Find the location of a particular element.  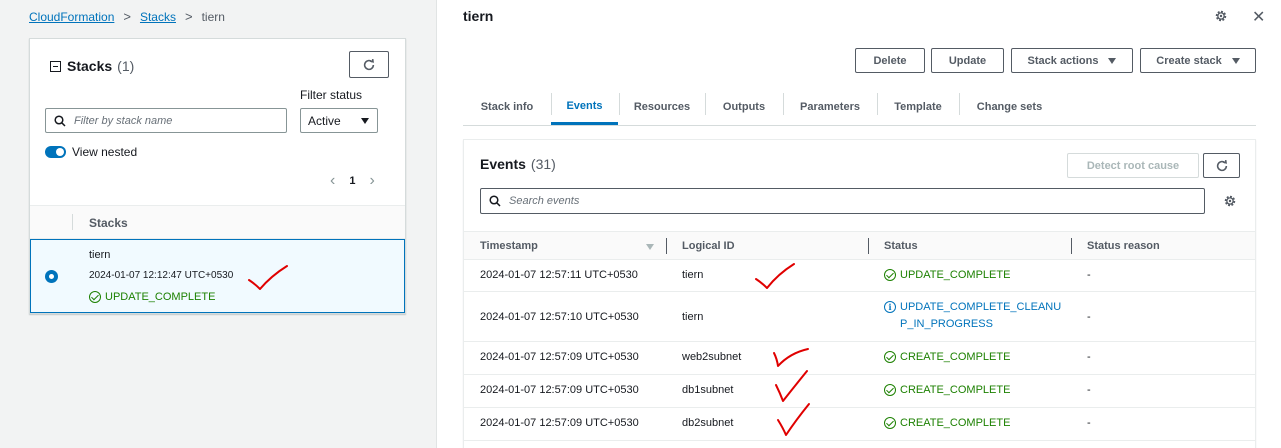

stack-search-input: Filter by stack name is located at coordinates (166, 120).